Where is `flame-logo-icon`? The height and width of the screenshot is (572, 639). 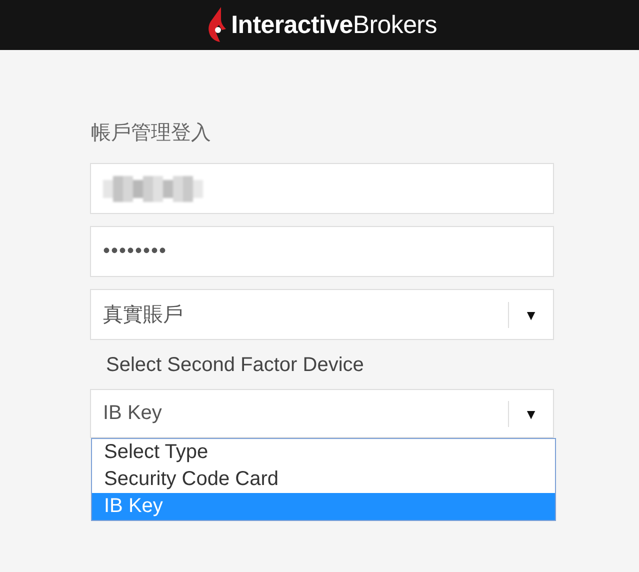 flame-logo-icon is located at coordinates (218, 25).